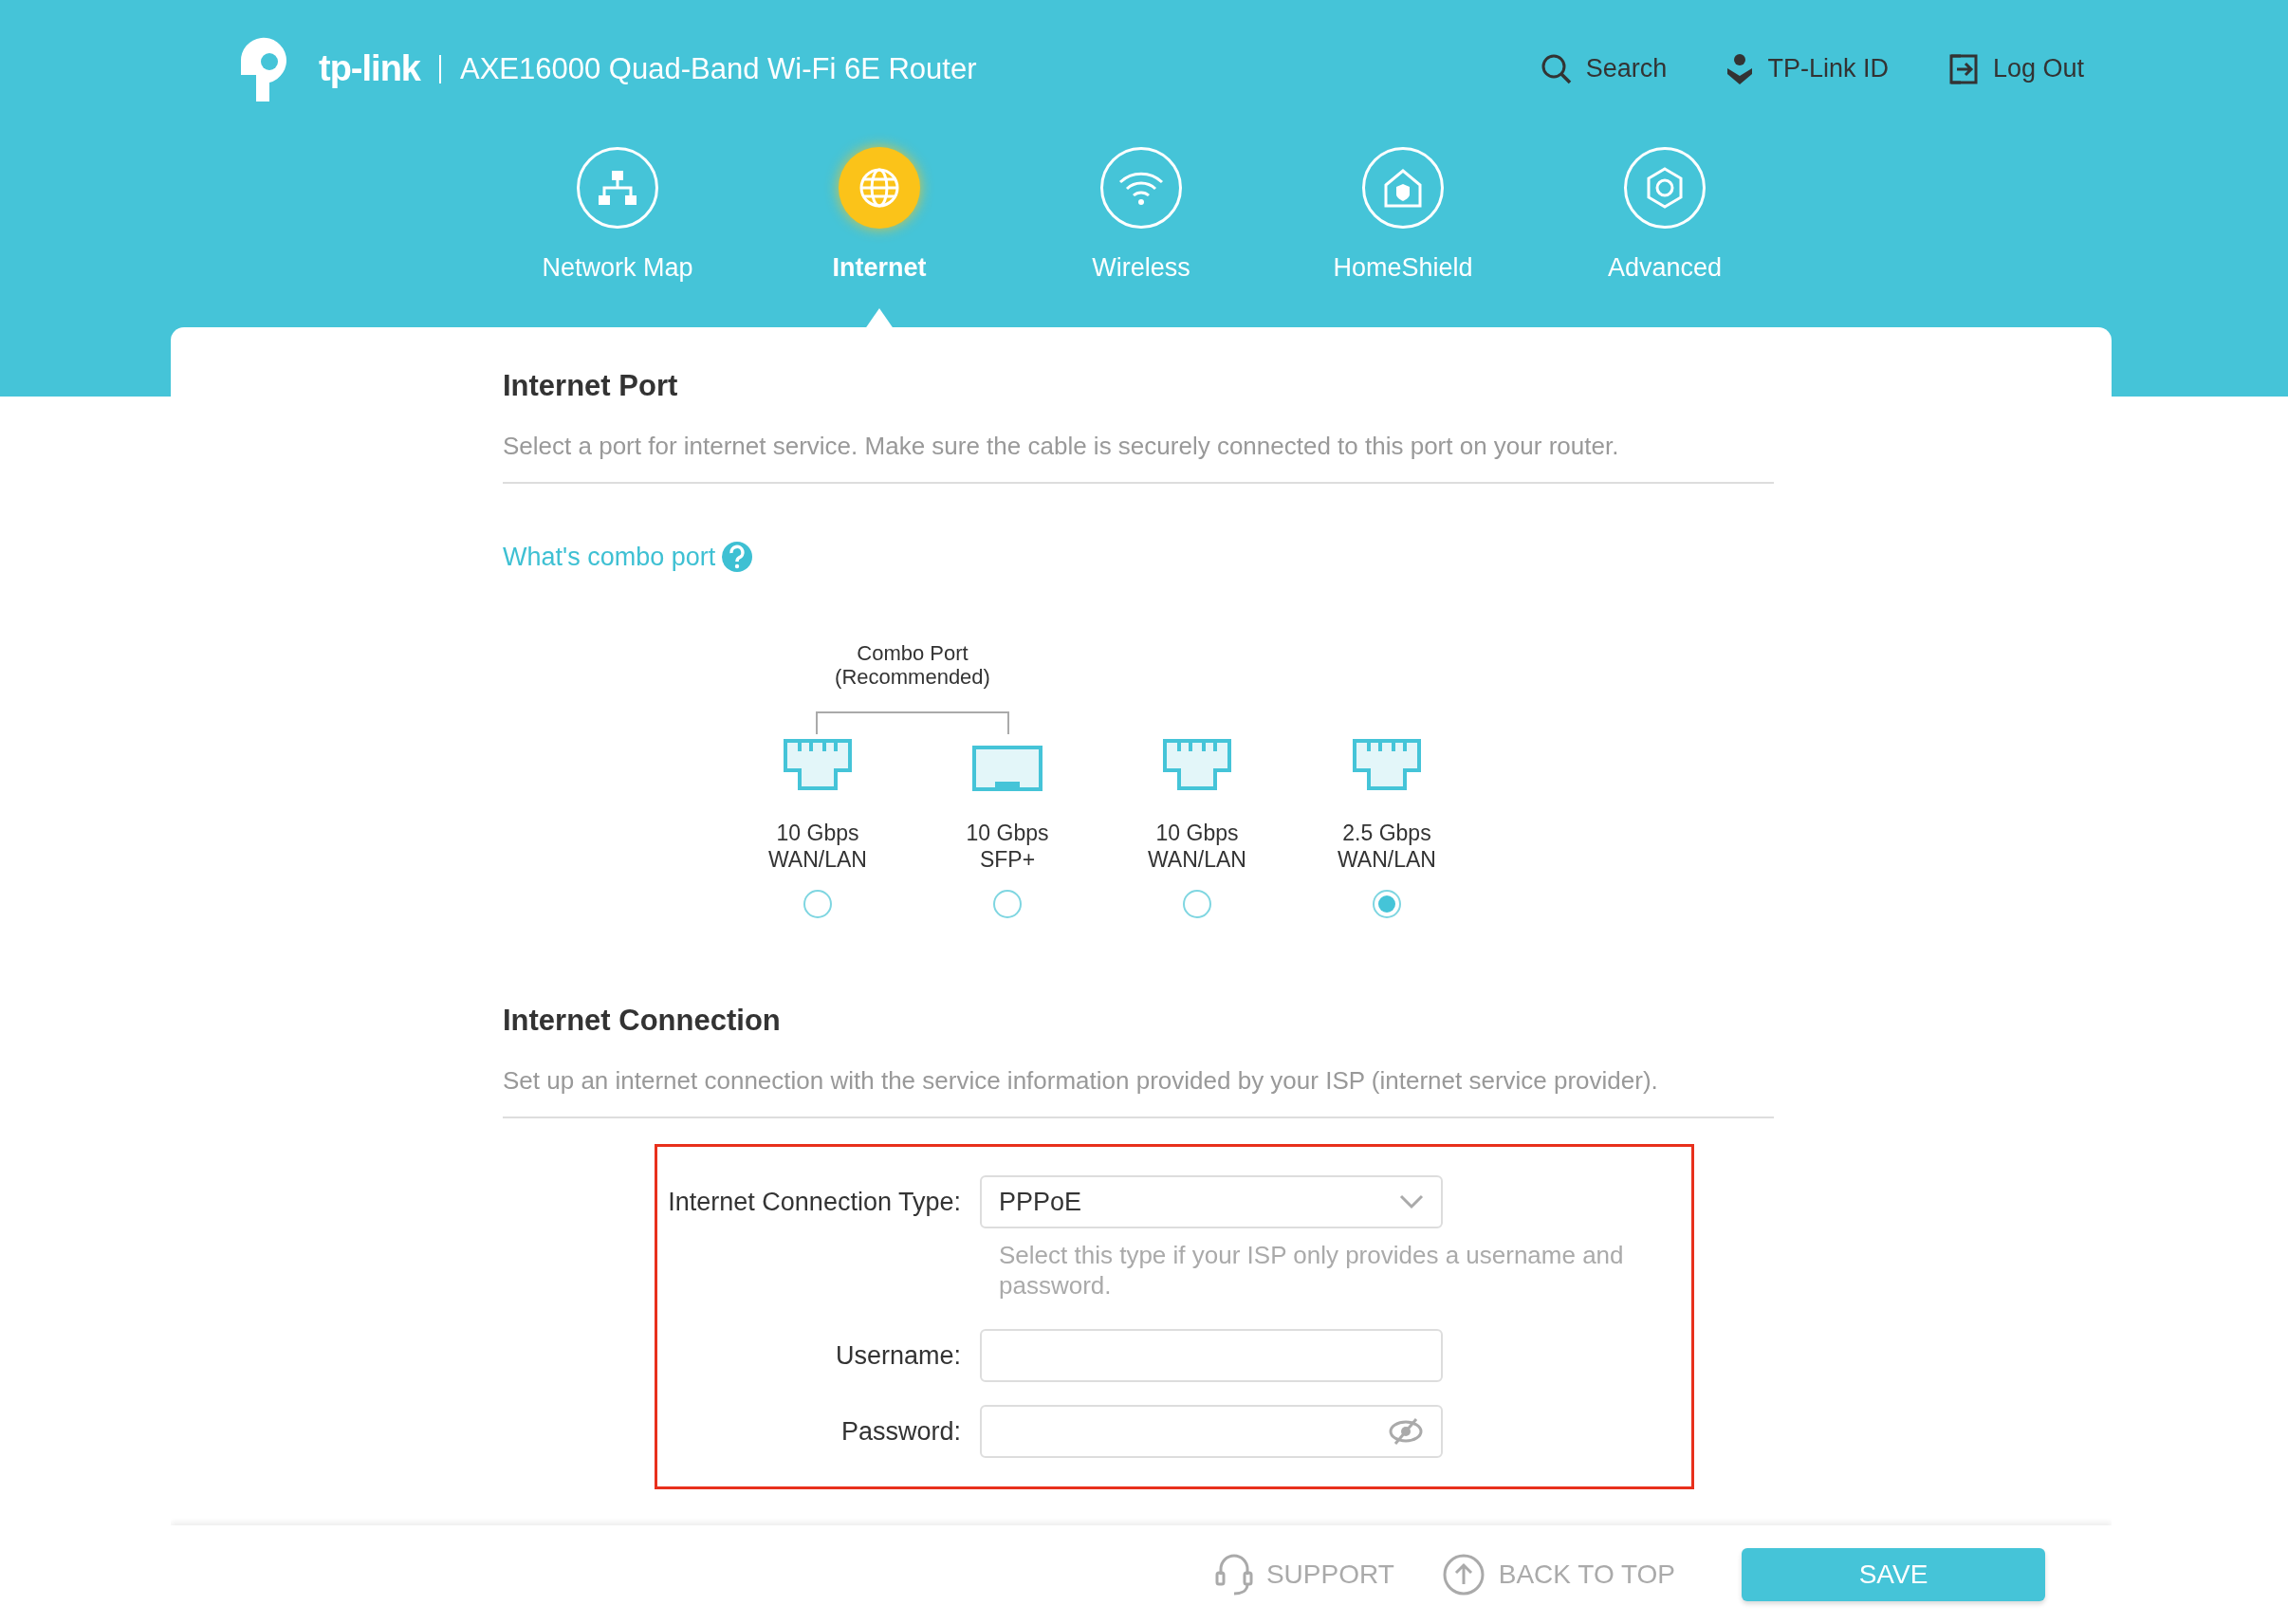  What do you see at coordinates (1211, 1431) in the screenshot?
I see `password-field` at bounding box center [1211, 1431].